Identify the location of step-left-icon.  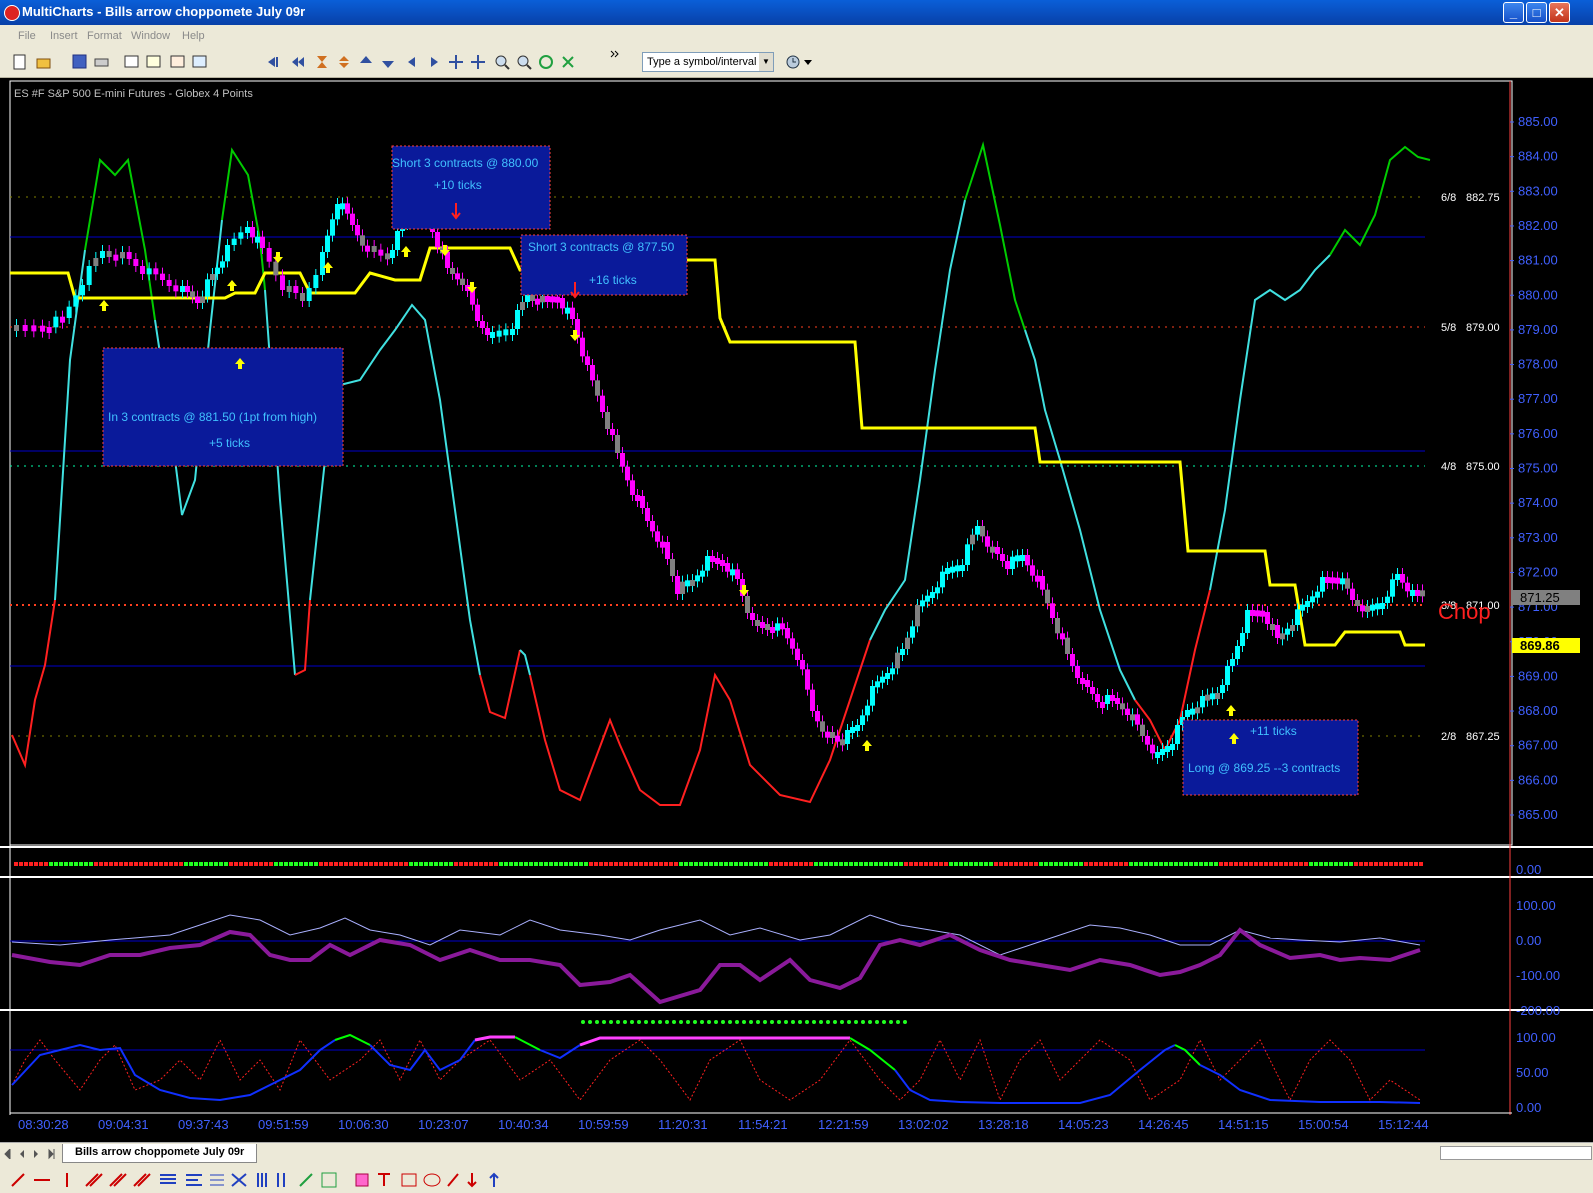
(412, 62).